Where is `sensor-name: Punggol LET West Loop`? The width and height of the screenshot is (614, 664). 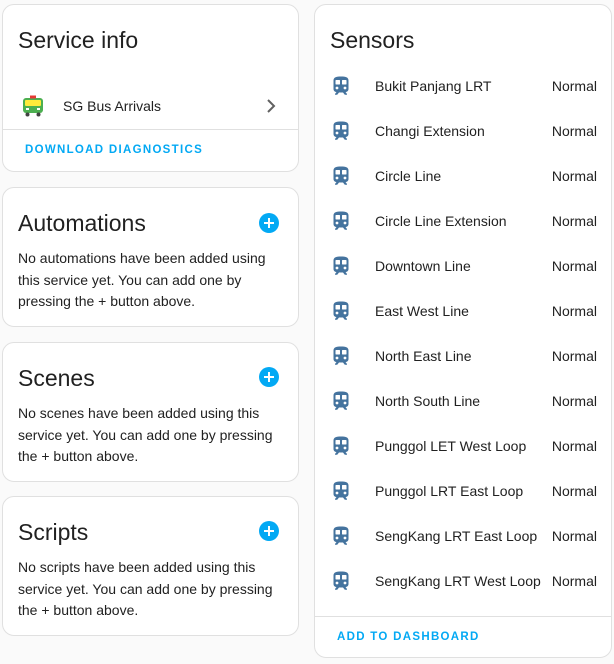
sensor-name: Punggol LET West Loop is located at coordinates (451, 446).